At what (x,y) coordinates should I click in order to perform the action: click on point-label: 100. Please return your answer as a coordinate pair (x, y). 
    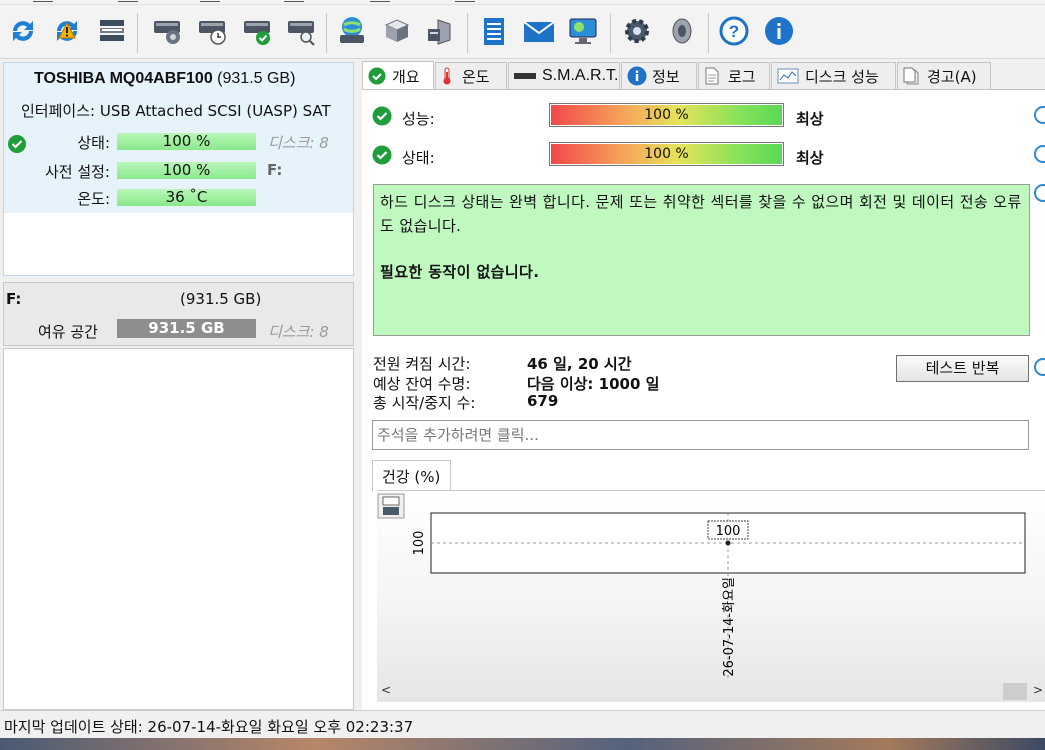
    Looking at the image, I should click on (728, 531).